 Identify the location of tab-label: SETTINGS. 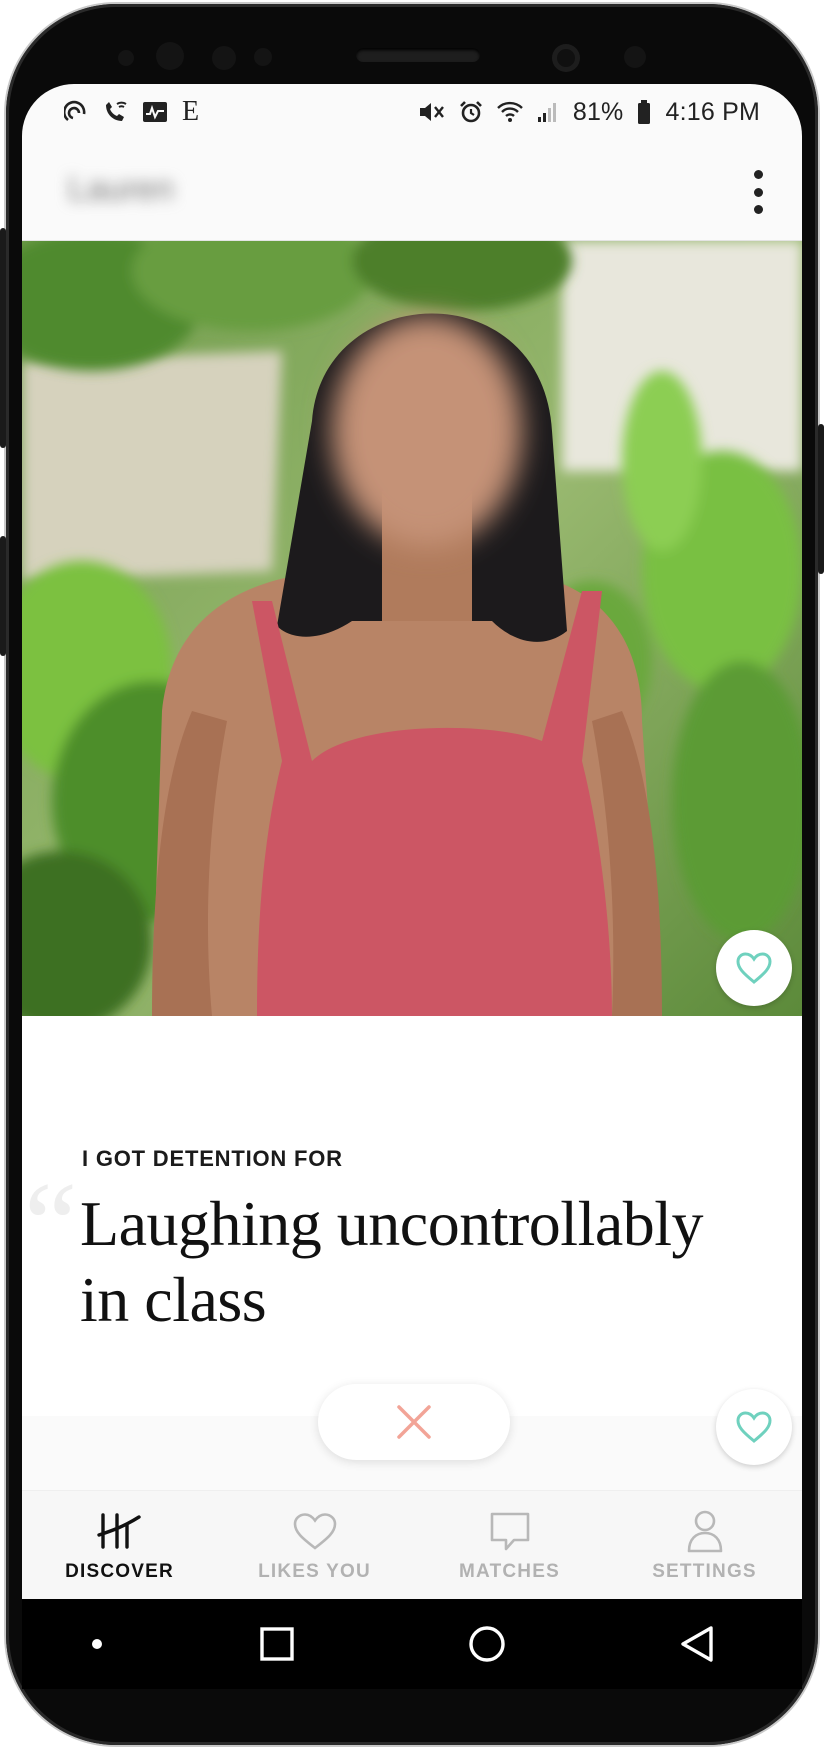
(704, 1571).